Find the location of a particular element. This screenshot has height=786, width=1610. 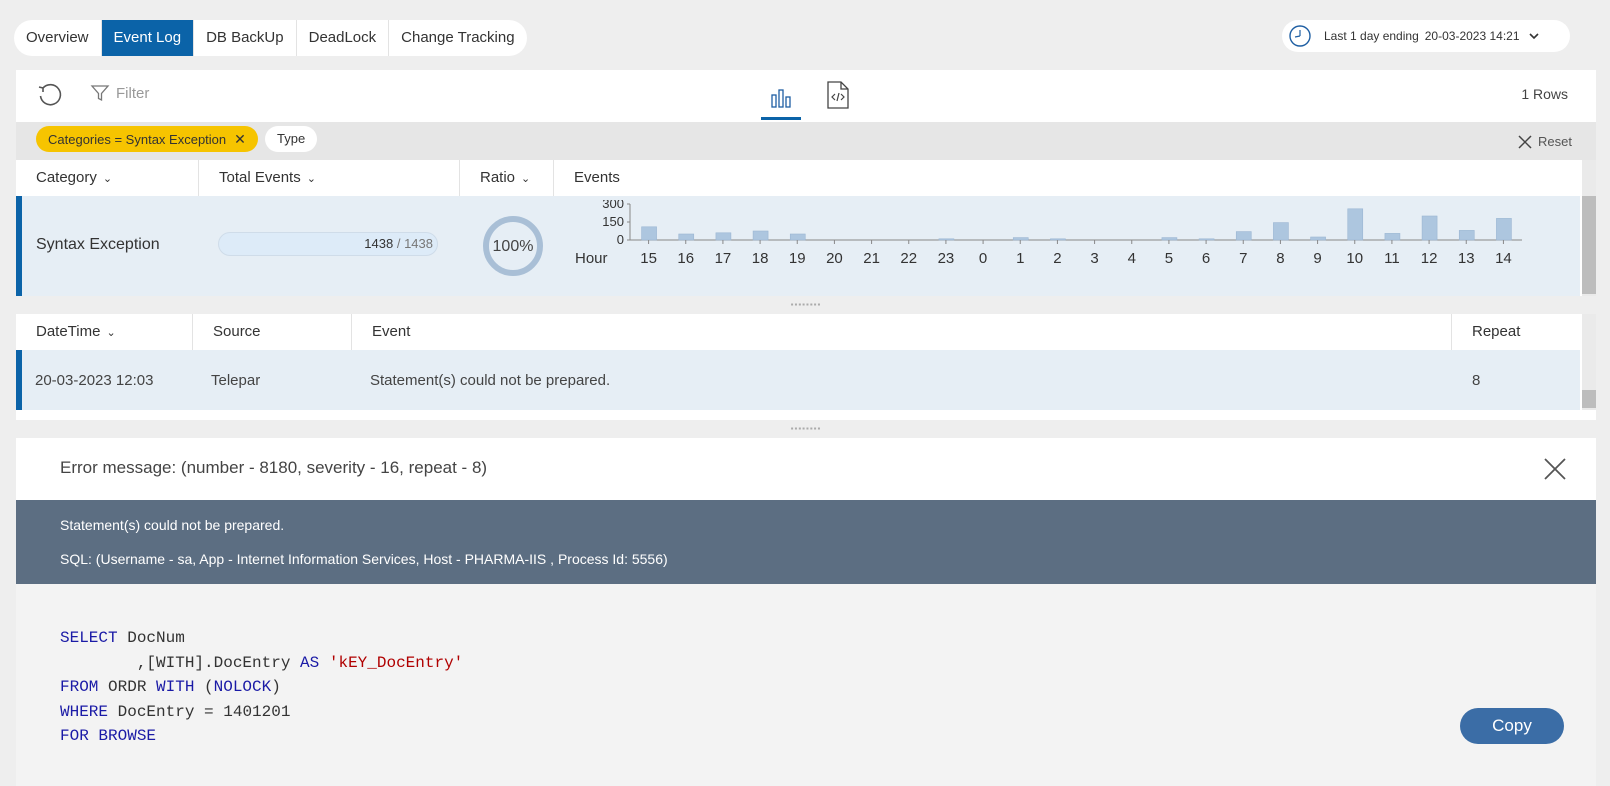

code-file-icon is located at coordinates (838, 95).